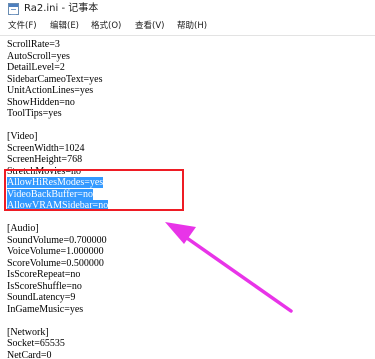  I want to click on line-text: ToolTips=yes, so click(34, 113).